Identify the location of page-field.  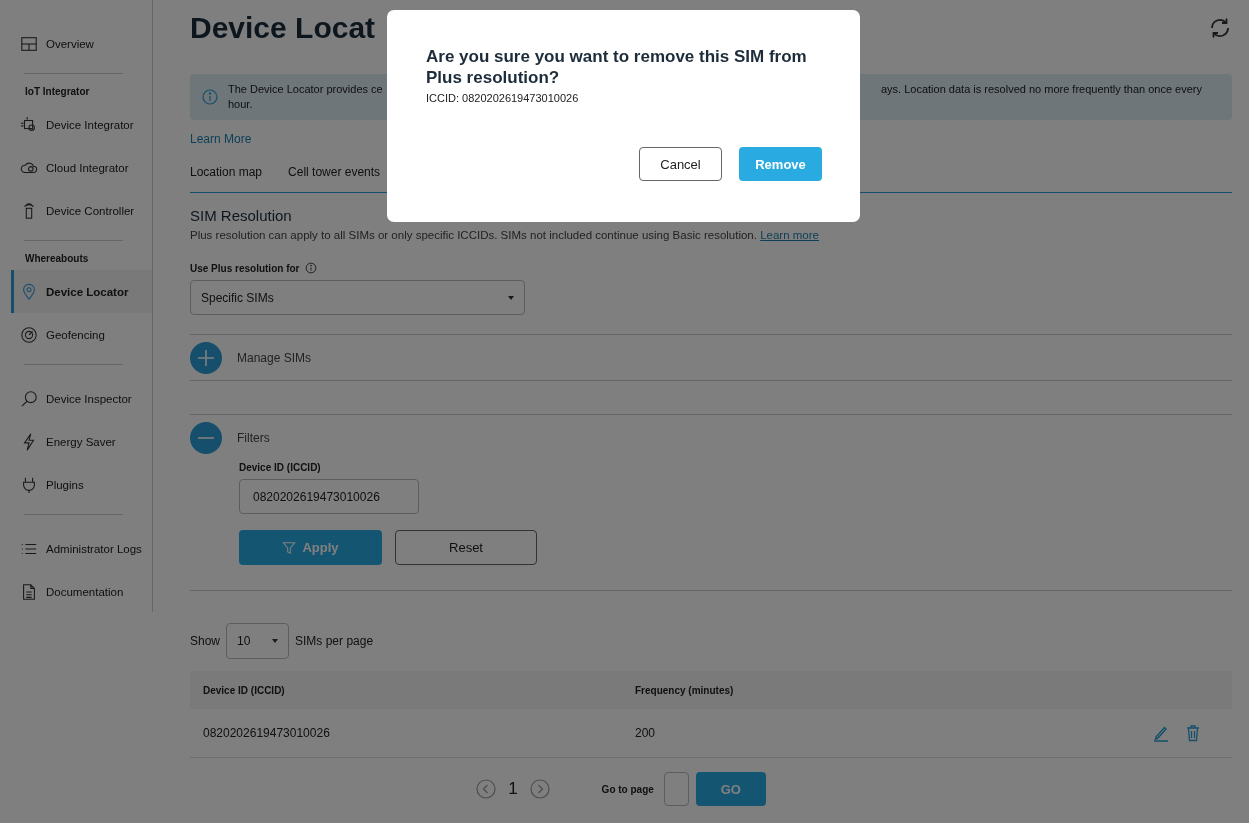
(676, 789).